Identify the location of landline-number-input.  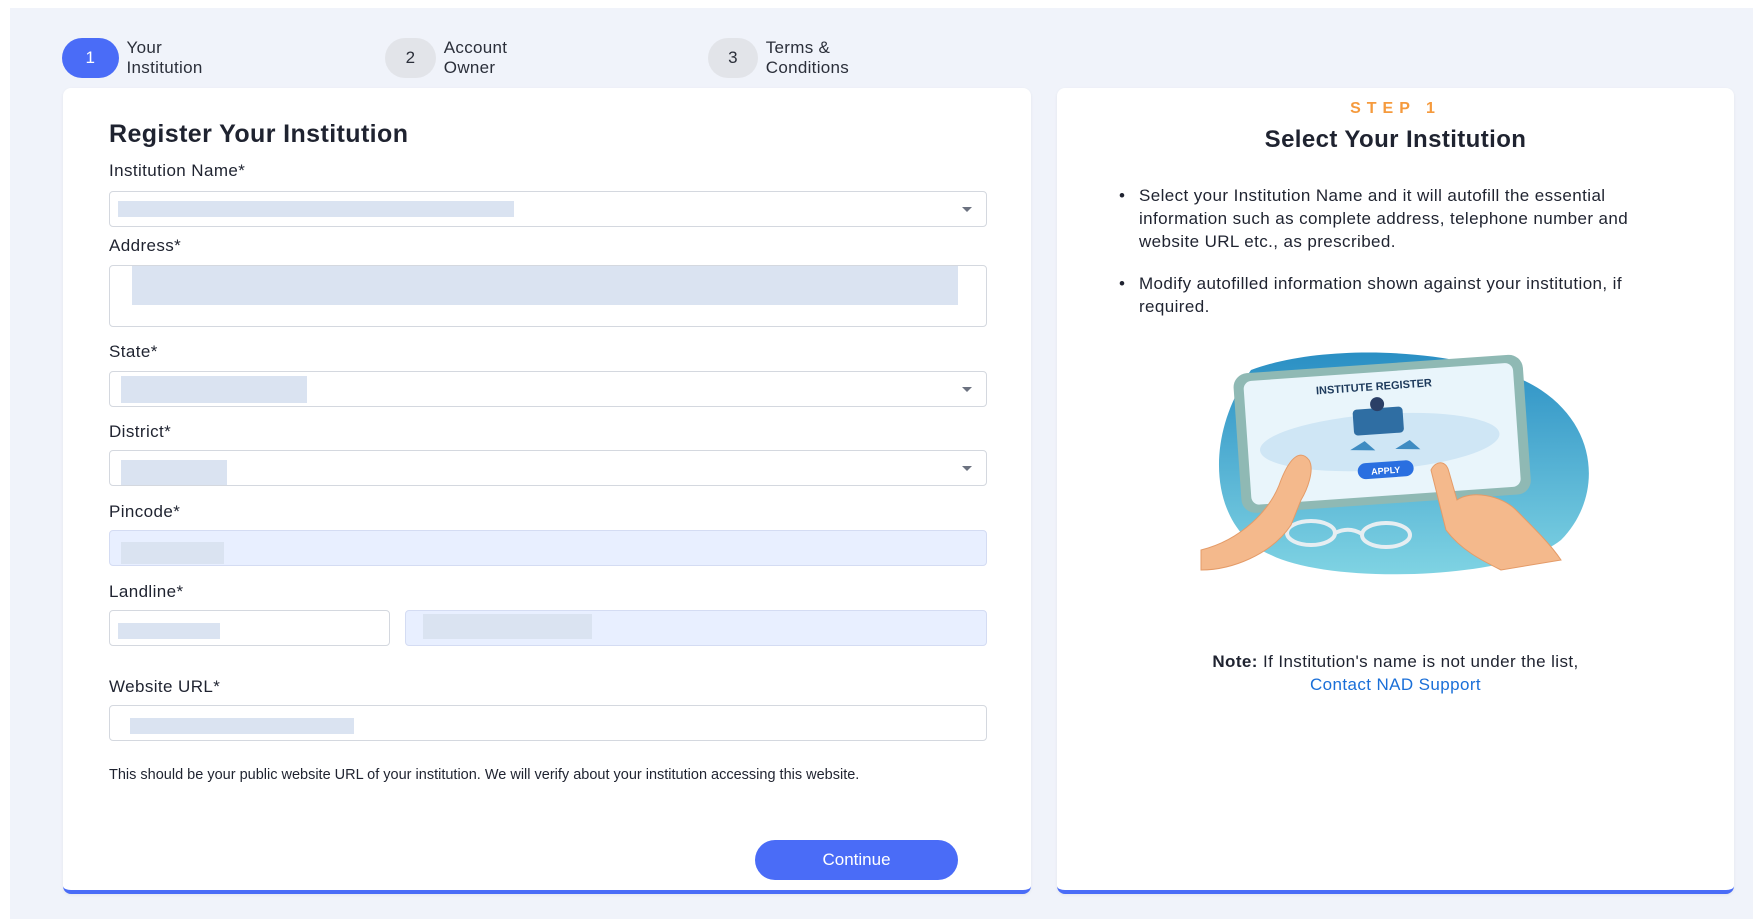
(696, 628).